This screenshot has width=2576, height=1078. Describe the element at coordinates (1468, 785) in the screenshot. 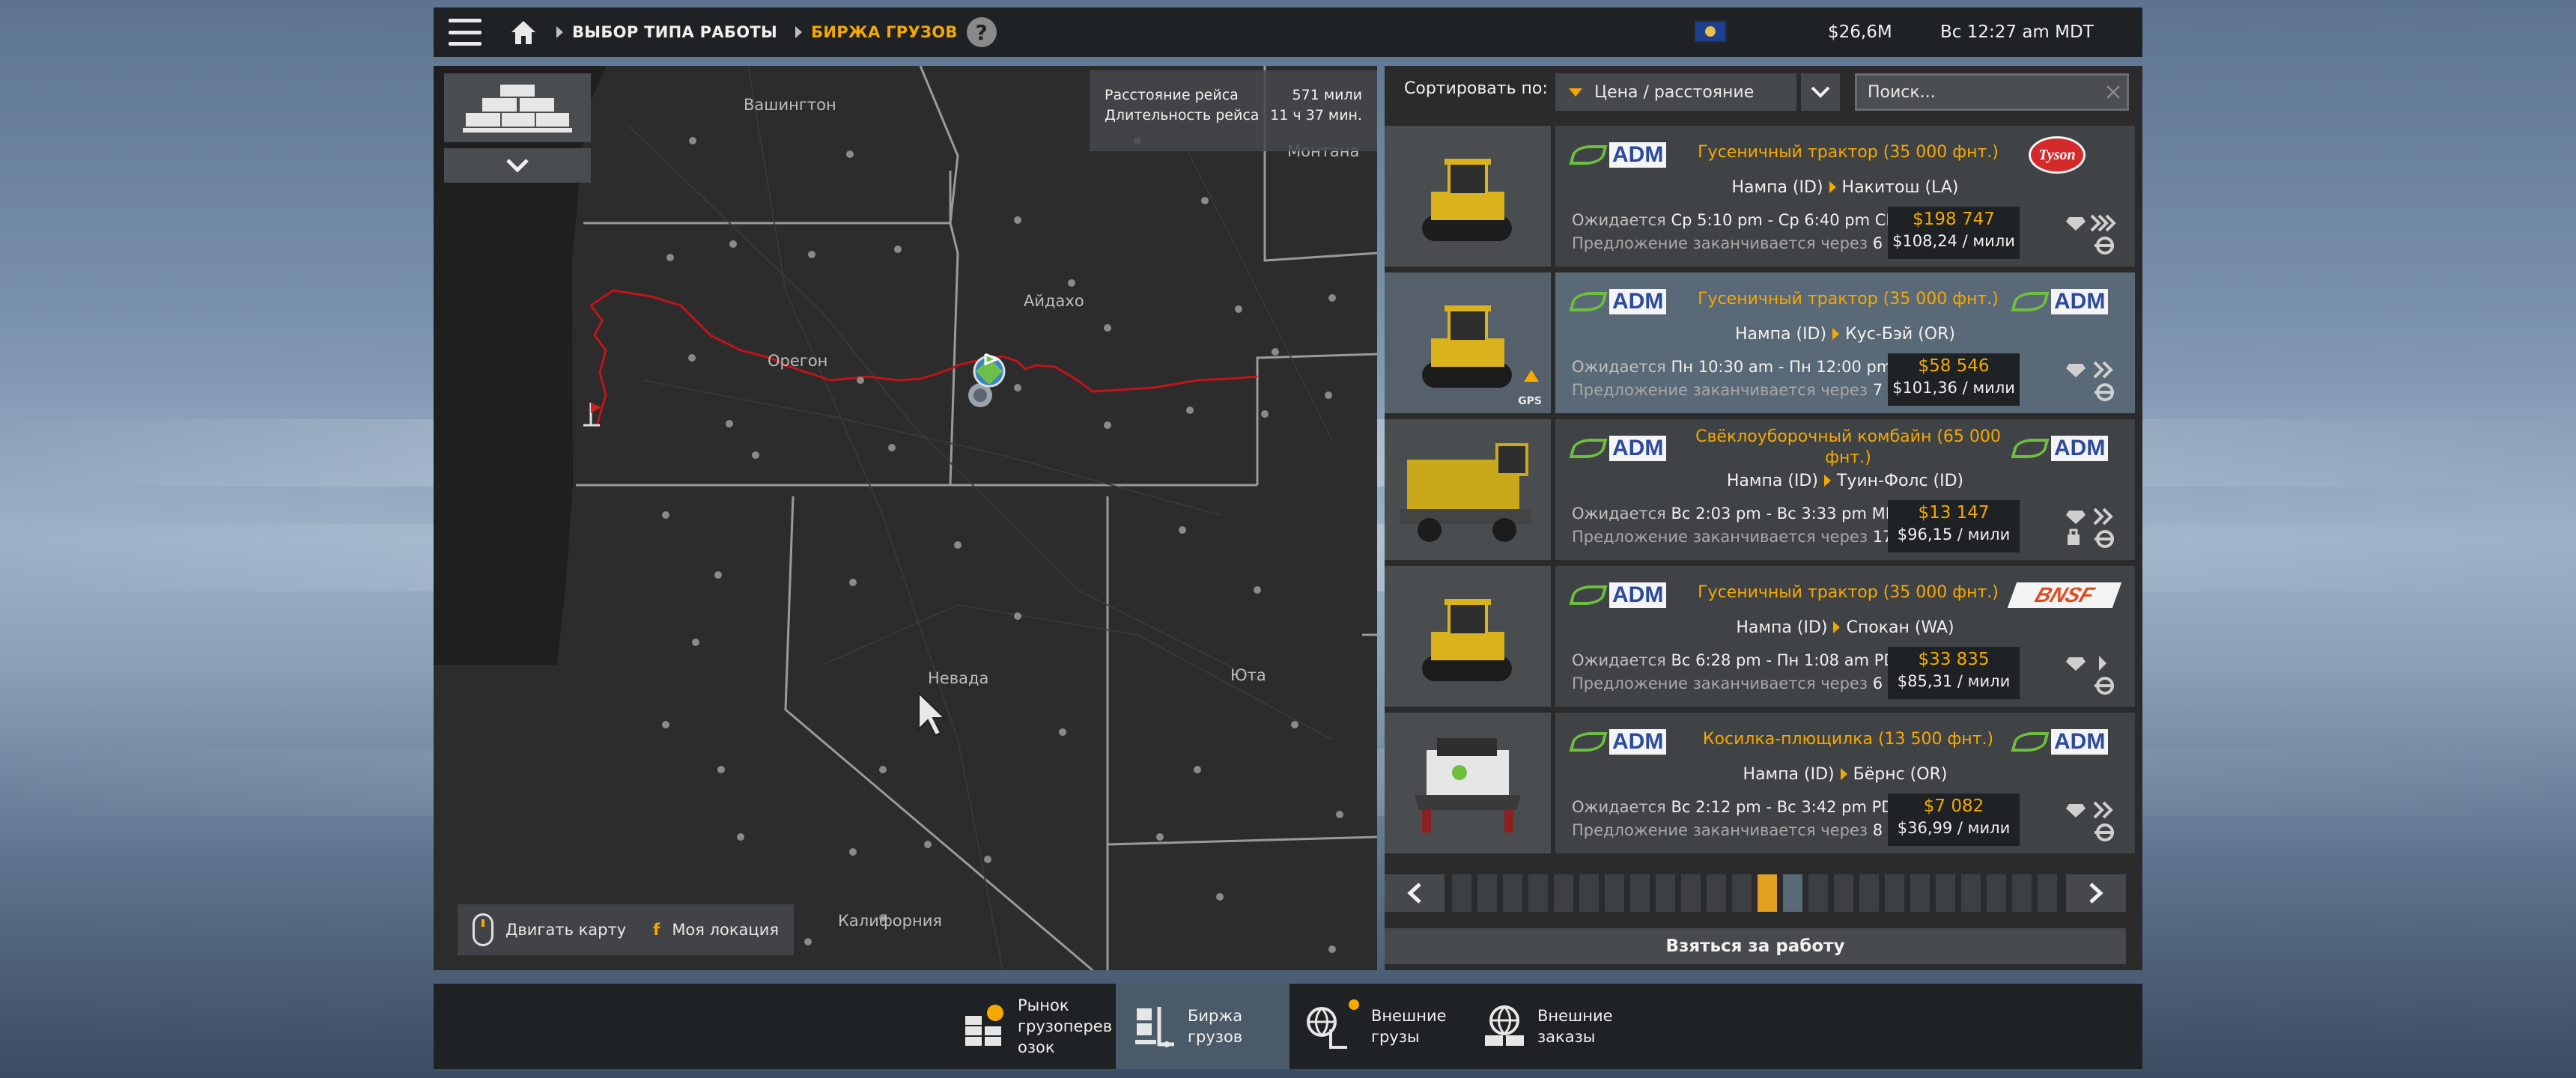

I see `mower-conditioner-icon` at that location.